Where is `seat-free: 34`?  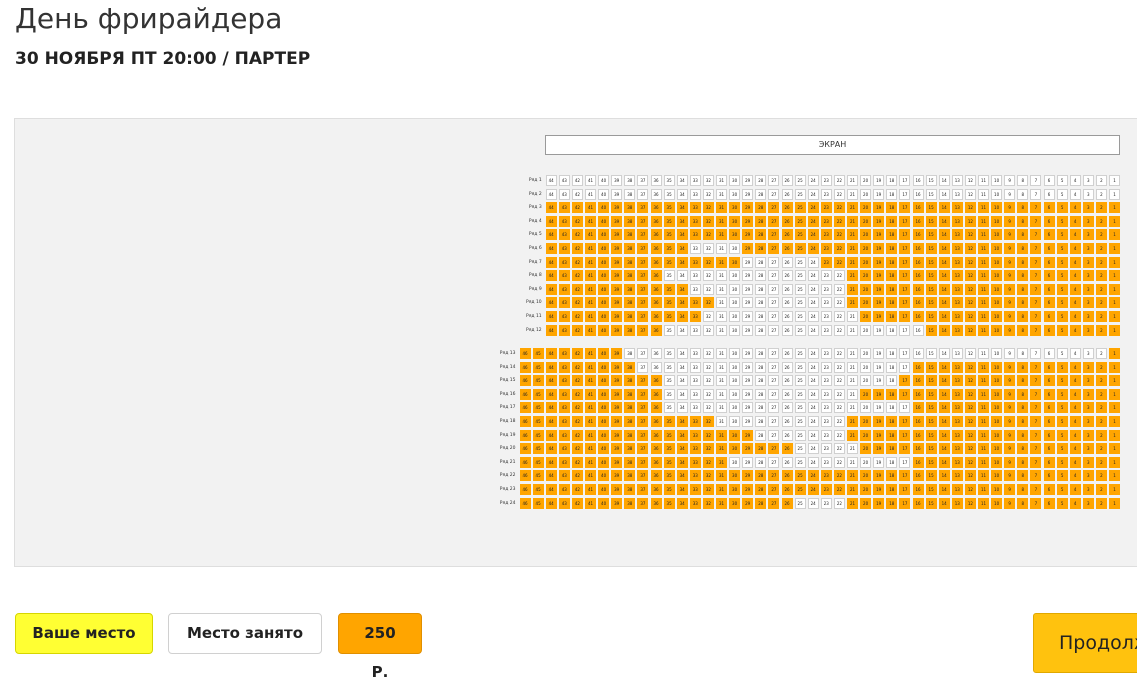
seat-free: 34 is located at coordinates (682, 435).